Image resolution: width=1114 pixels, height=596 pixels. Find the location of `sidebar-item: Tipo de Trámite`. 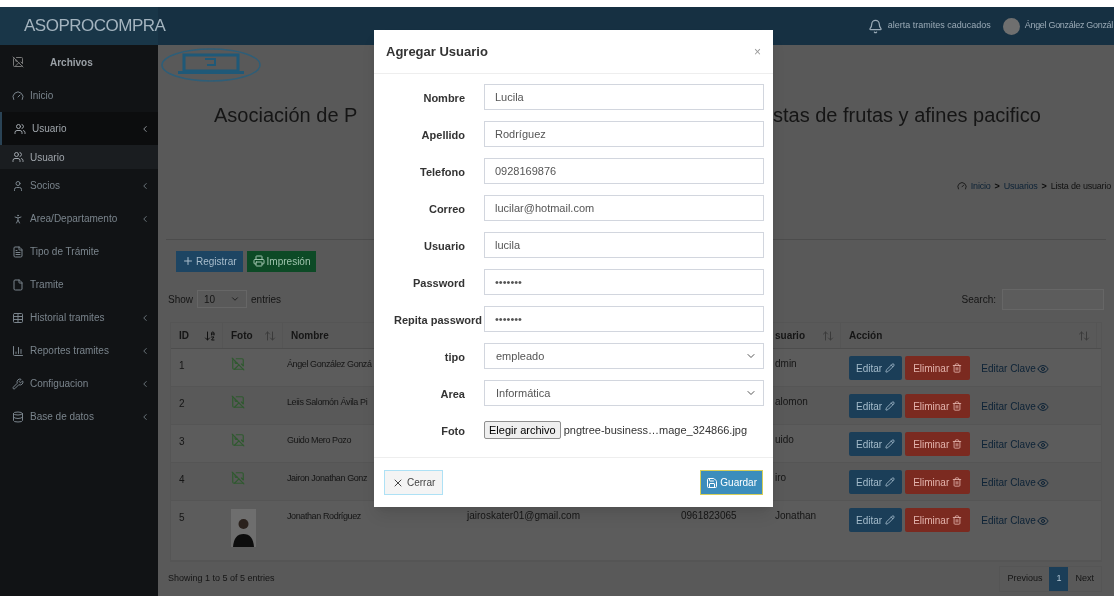

sidebar-item: Tipo de Trámite is located at coordinates (79, 251).